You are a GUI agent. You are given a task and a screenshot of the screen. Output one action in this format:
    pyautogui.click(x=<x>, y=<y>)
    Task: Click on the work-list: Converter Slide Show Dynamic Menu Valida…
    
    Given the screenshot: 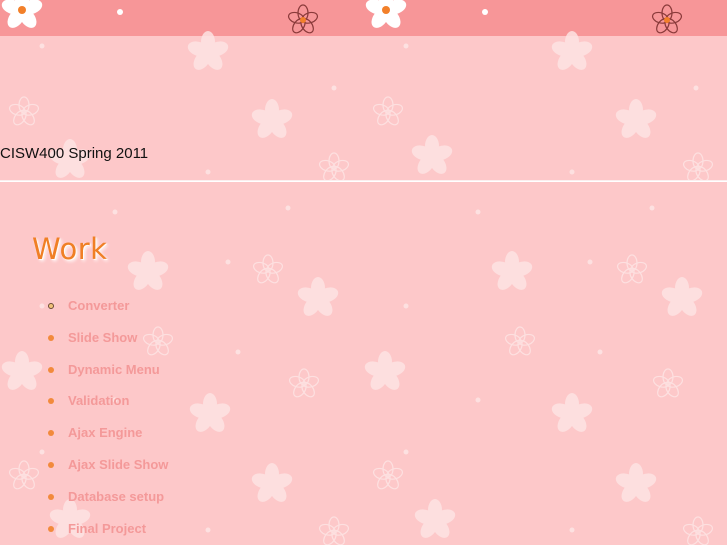 What is the action you would take?
    pyautogui.click(x=107, y=421)
    